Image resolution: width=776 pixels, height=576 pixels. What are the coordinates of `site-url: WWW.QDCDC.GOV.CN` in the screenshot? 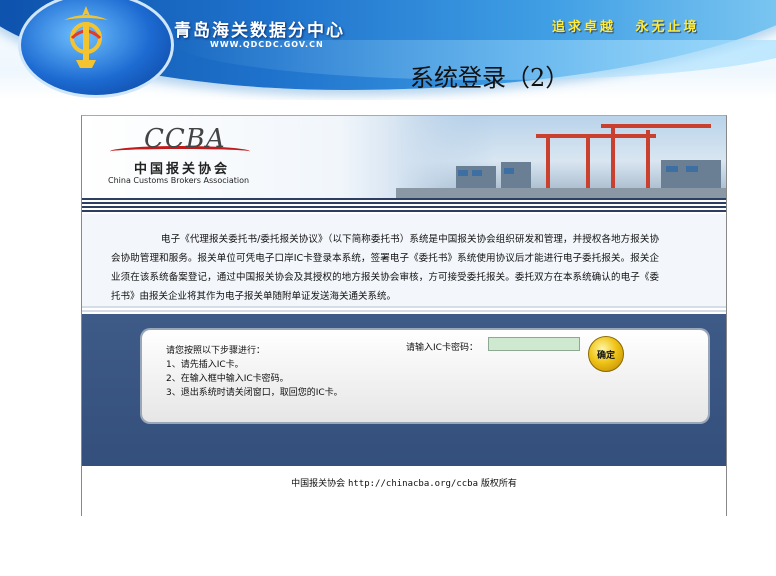 It's located at (267, 44).